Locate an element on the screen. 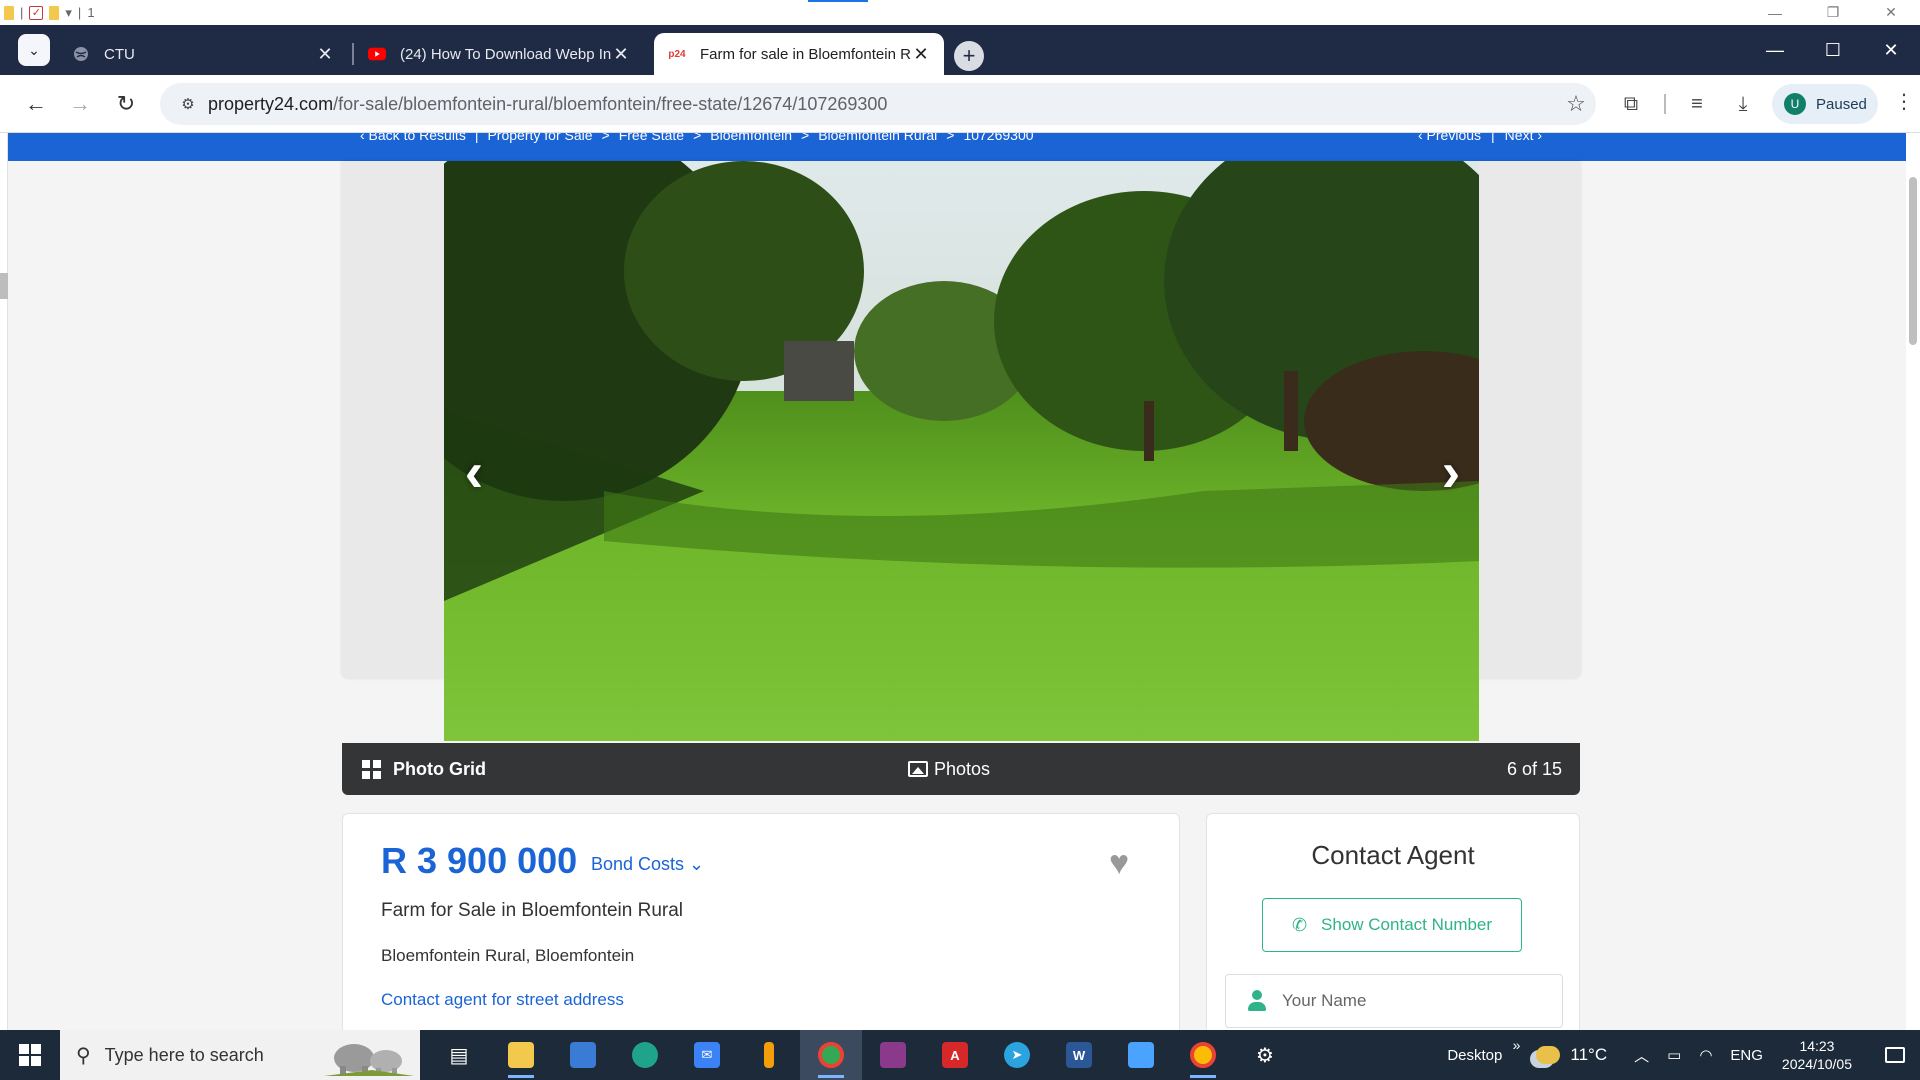  scrollbar-thumb is located at coordinates (1913, 261).